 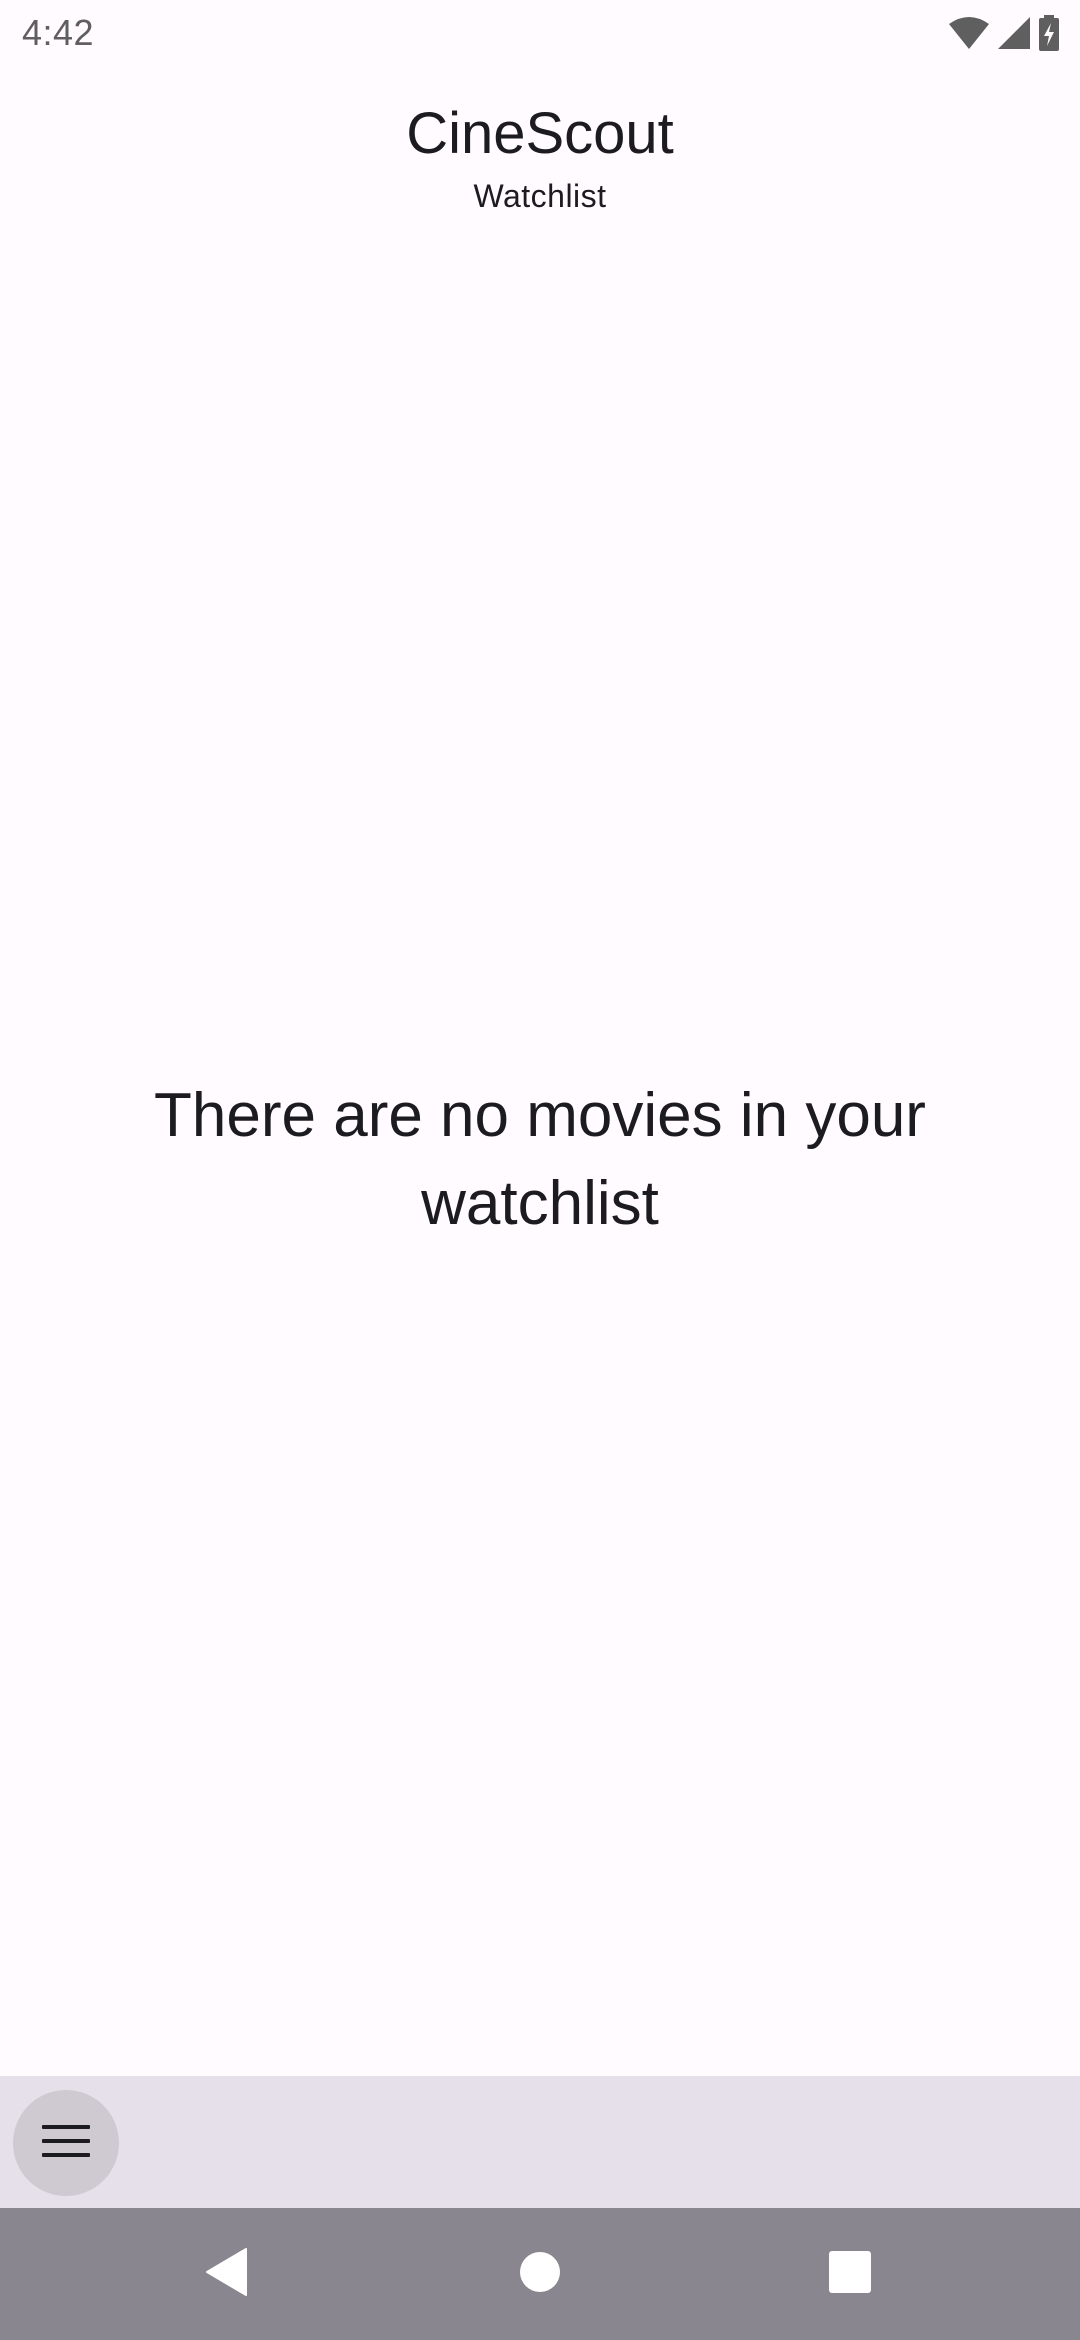 I want to click on empty-watchlist-message: There are no movies in your watchlist, so click(x=540, y=1159).